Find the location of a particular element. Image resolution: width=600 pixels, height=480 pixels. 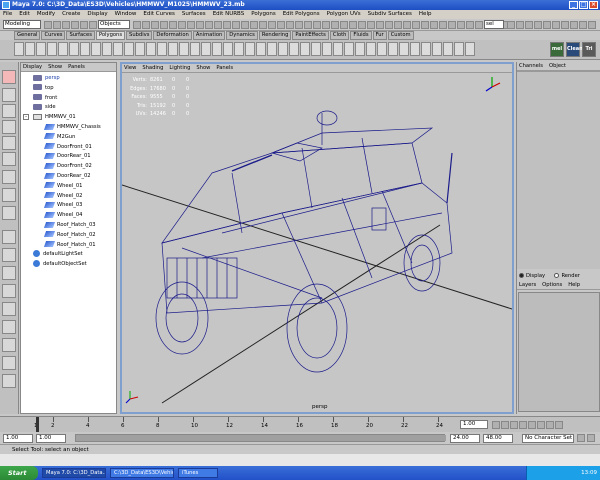

outliner-item: Wheel_02 is located at coordinates (62, 196).